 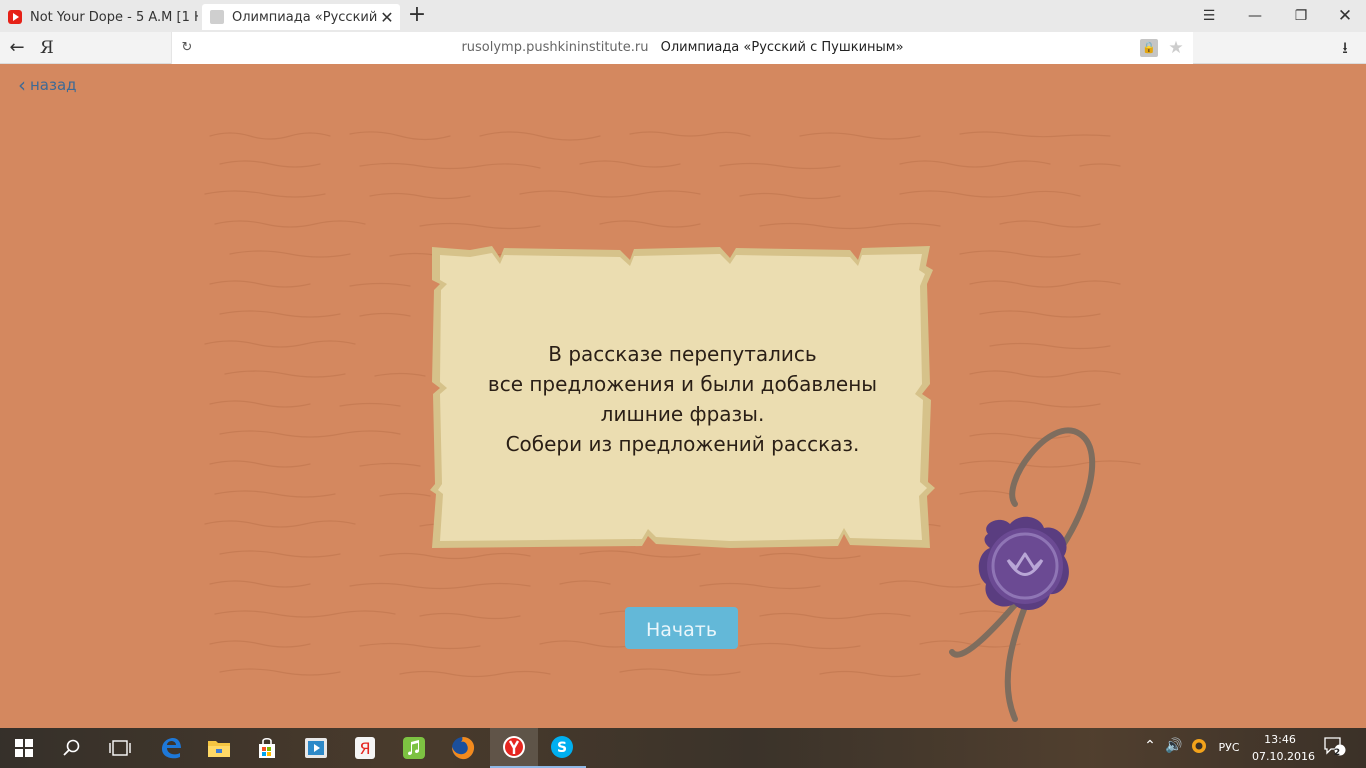 I want to click on store-icon, so click(x=267, y=748).